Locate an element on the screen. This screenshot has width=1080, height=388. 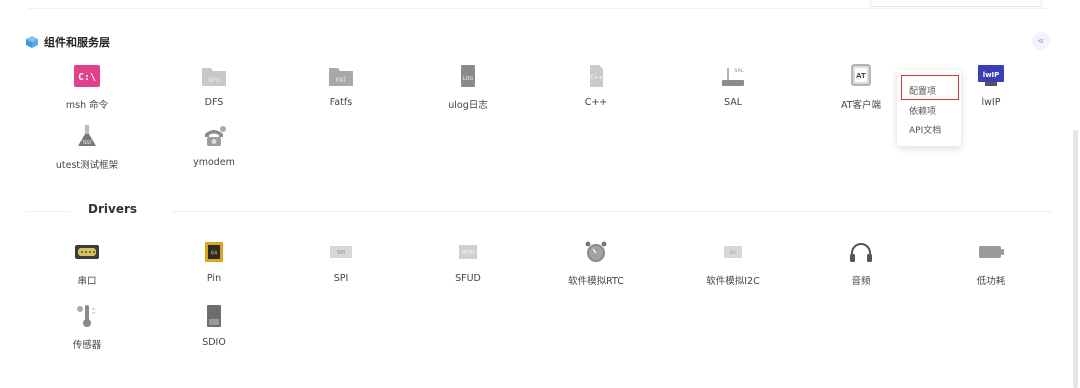
log-icon: LOG is located at coordinates (468, 76).